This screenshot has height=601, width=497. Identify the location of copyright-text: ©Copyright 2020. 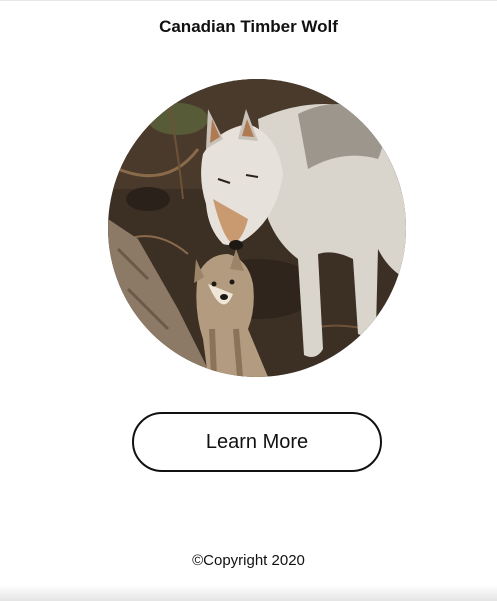
(248, 560).